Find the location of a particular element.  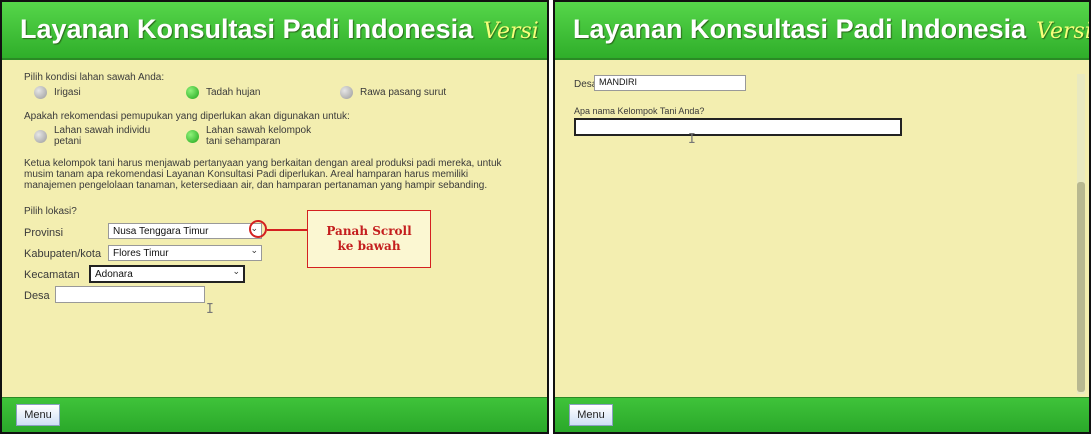

village-label: Desa is located at coordinates (37, 296).